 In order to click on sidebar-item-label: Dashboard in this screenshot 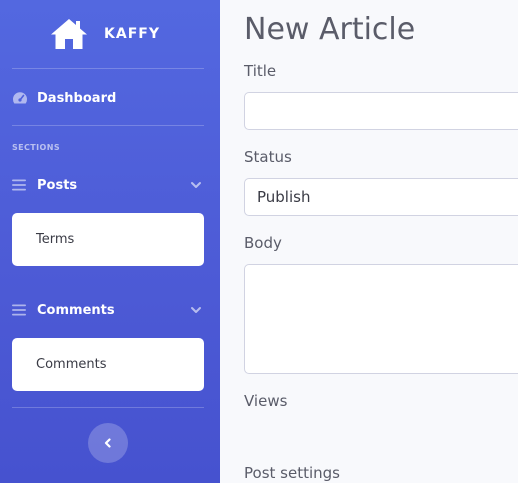, I will do `click(77, 98)`.